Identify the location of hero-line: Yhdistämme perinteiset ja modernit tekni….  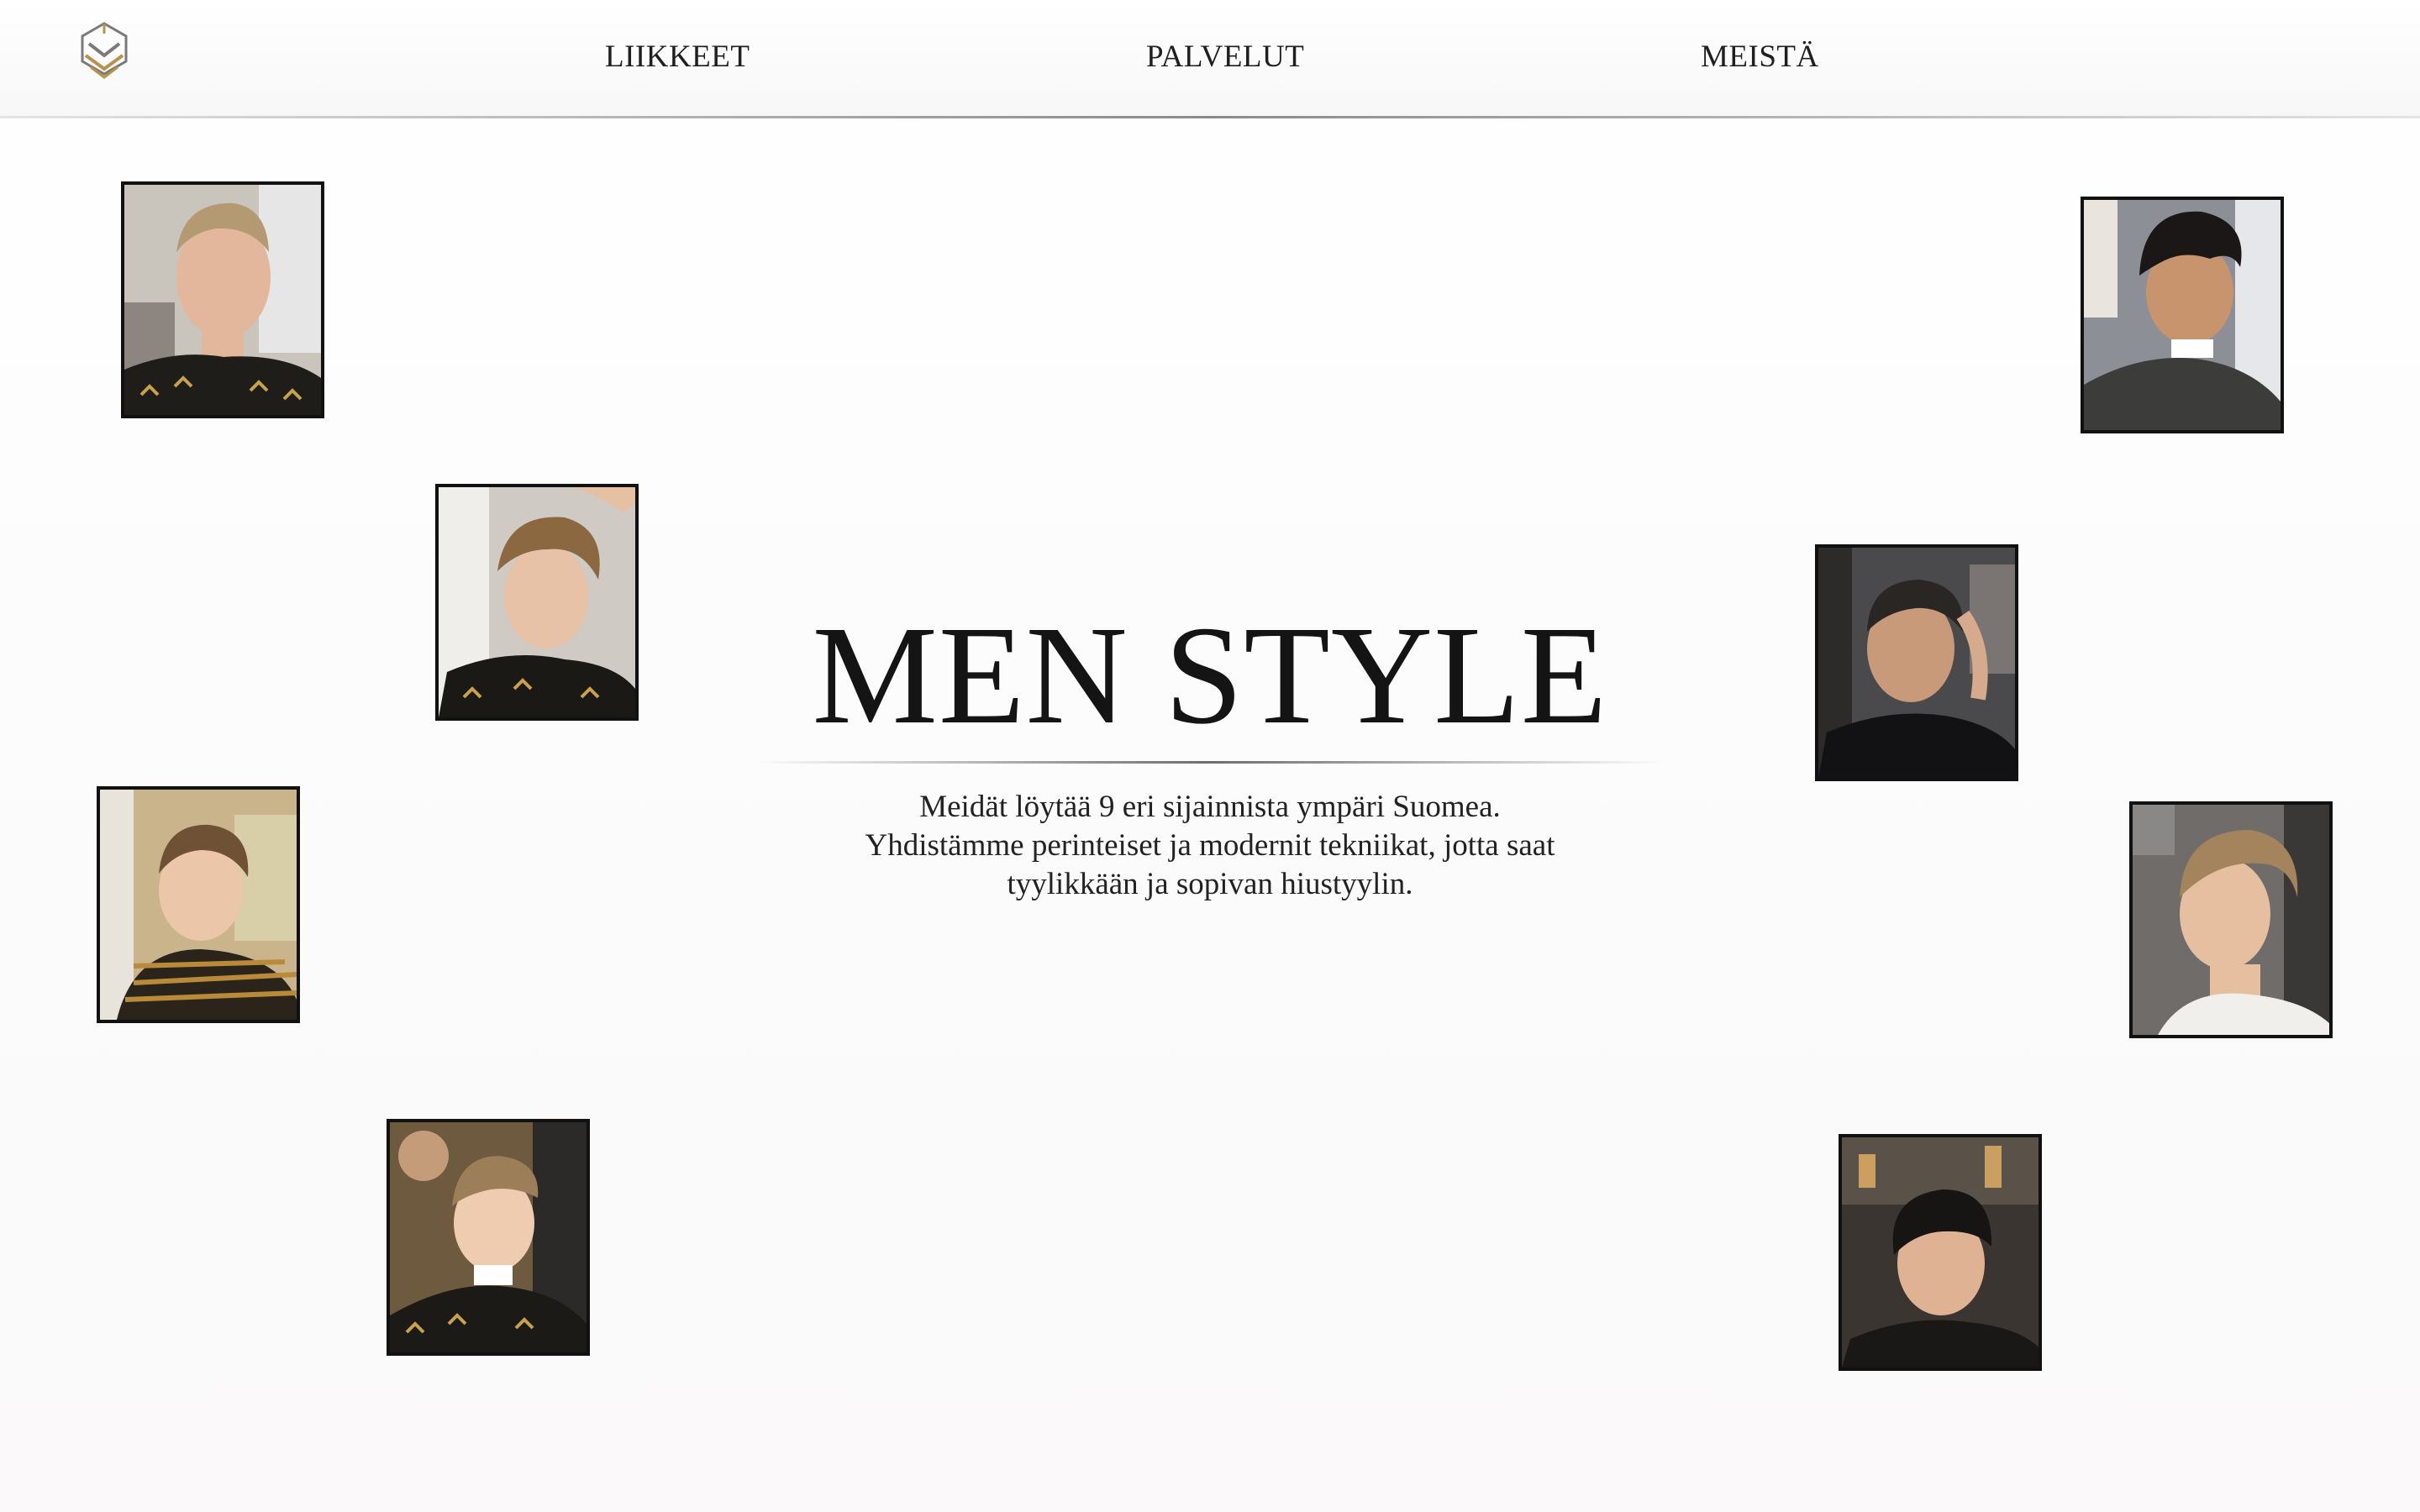
(1210, 845).